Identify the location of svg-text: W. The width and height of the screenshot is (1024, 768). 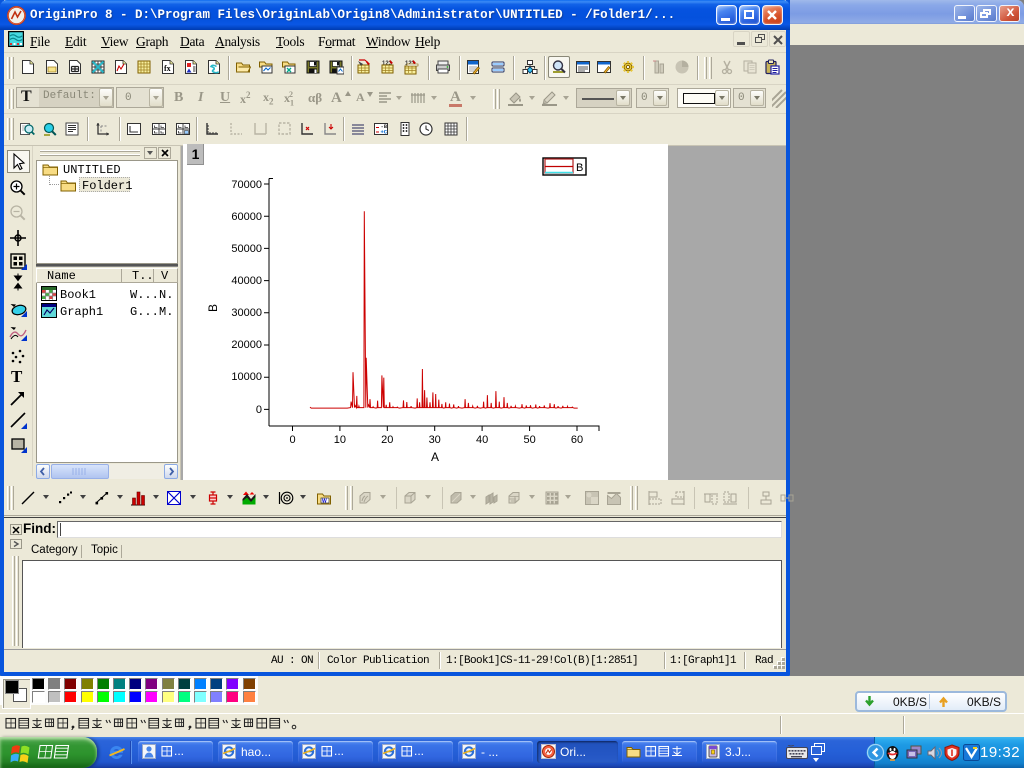
(324, 502).